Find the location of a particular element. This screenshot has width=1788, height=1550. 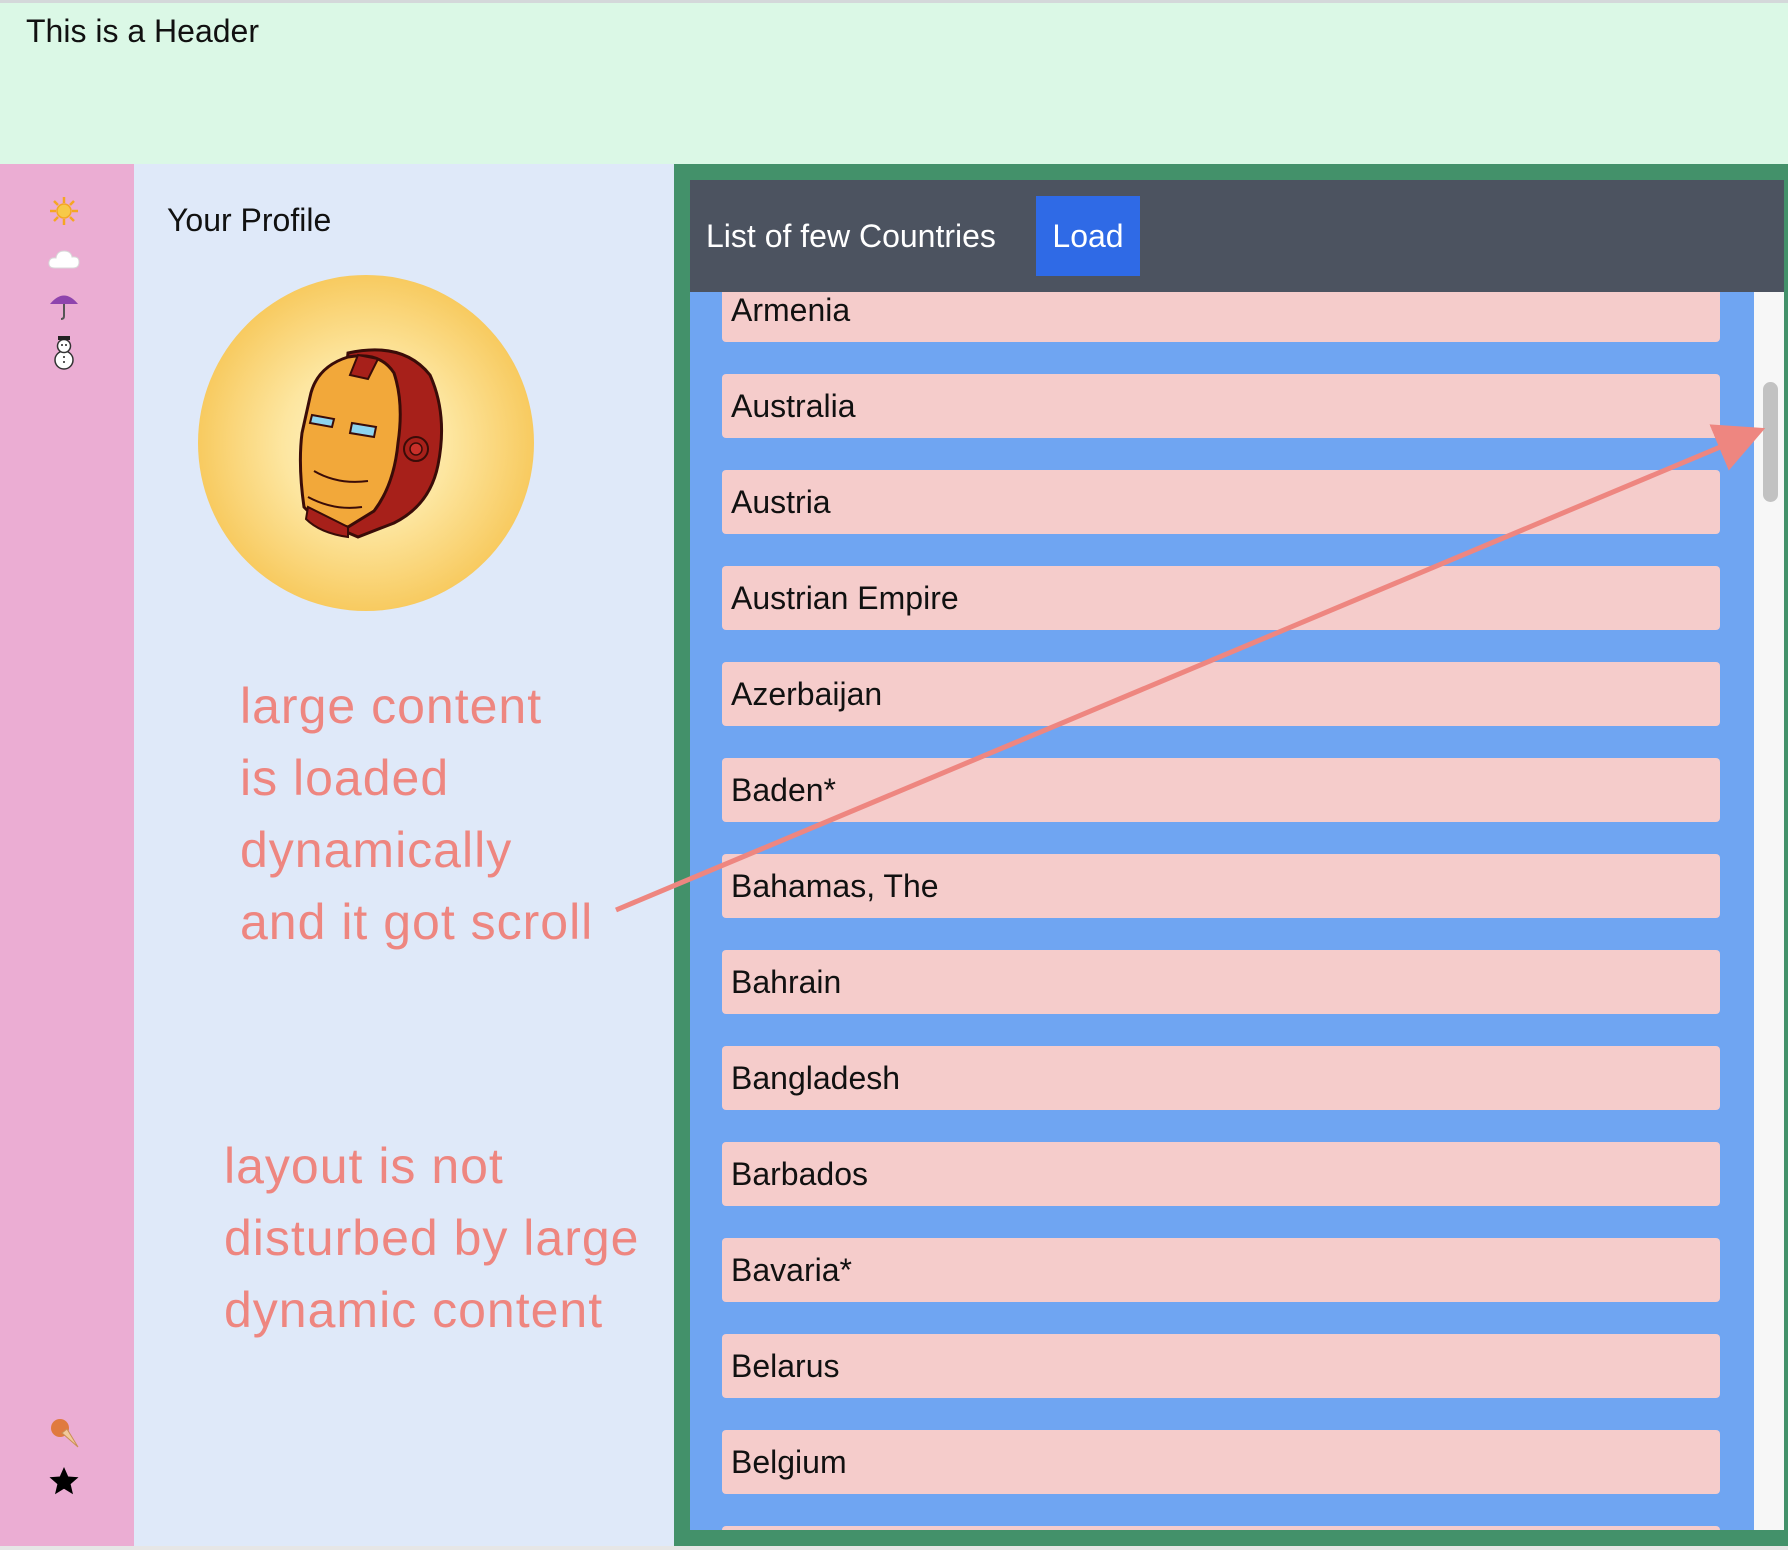

page-bottom-border is located at coordinates (894, 1548).